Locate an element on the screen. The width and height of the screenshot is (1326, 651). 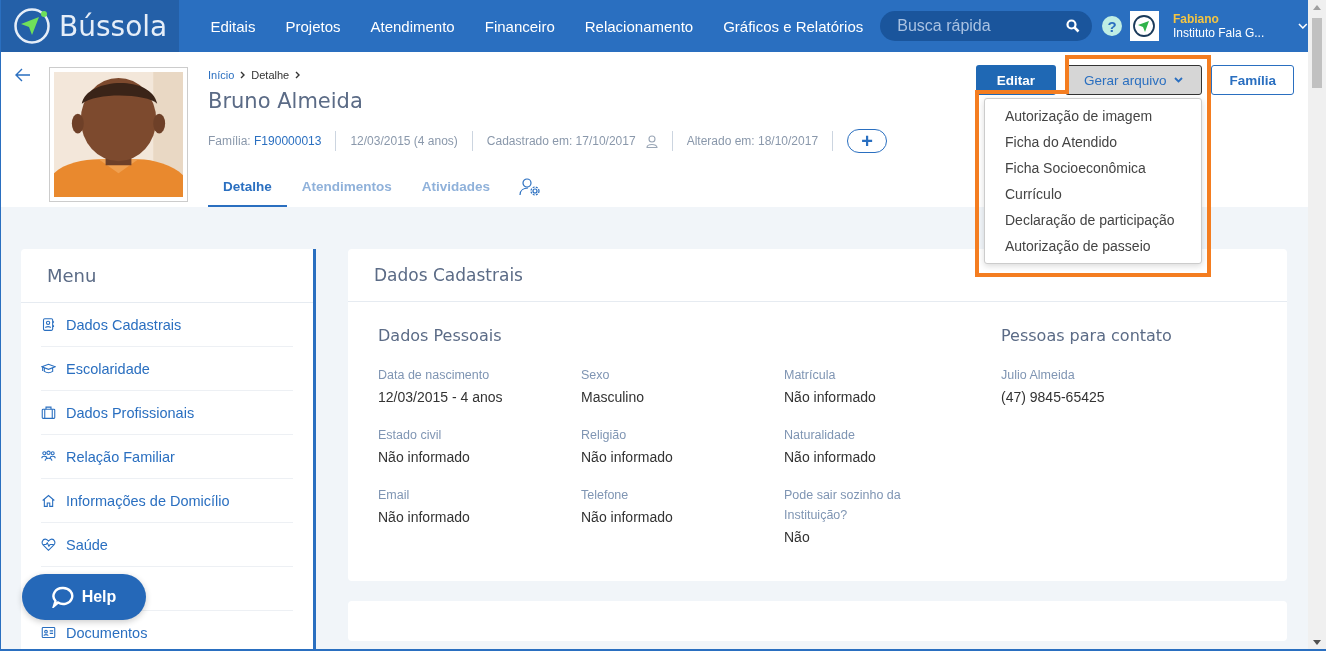
family-label: Família: is located at coordinates (230, 141).